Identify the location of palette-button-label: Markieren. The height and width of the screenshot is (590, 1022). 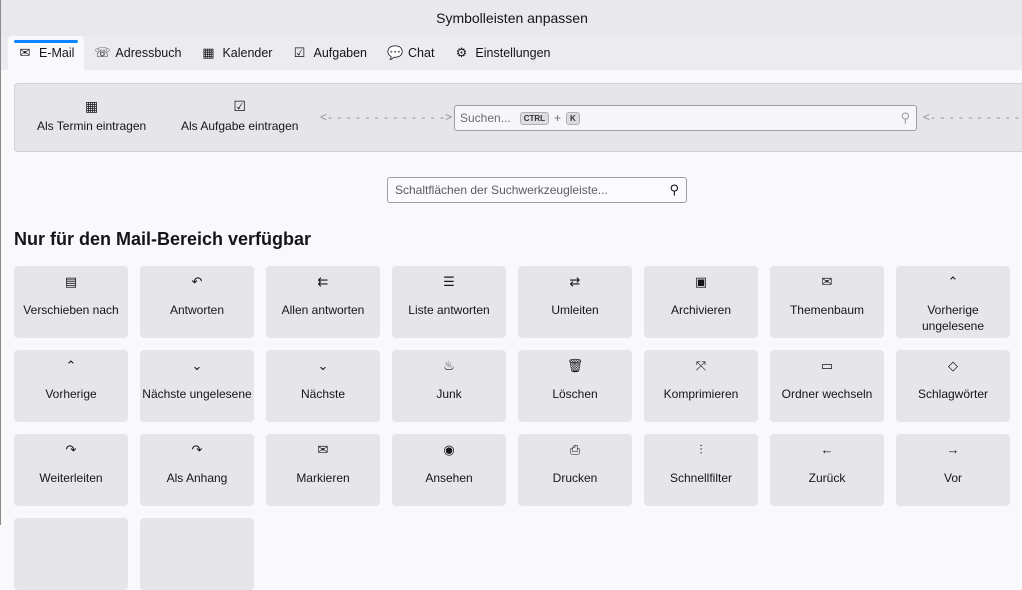
(323, 478).